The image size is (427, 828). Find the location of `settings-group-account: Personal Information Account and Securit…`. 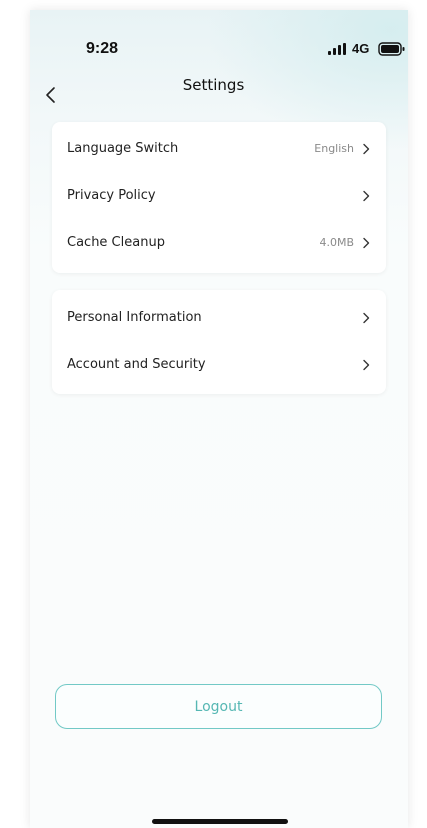

settings-group-account: Personal Information Account and Securit… is located at coordinates (219, 342).